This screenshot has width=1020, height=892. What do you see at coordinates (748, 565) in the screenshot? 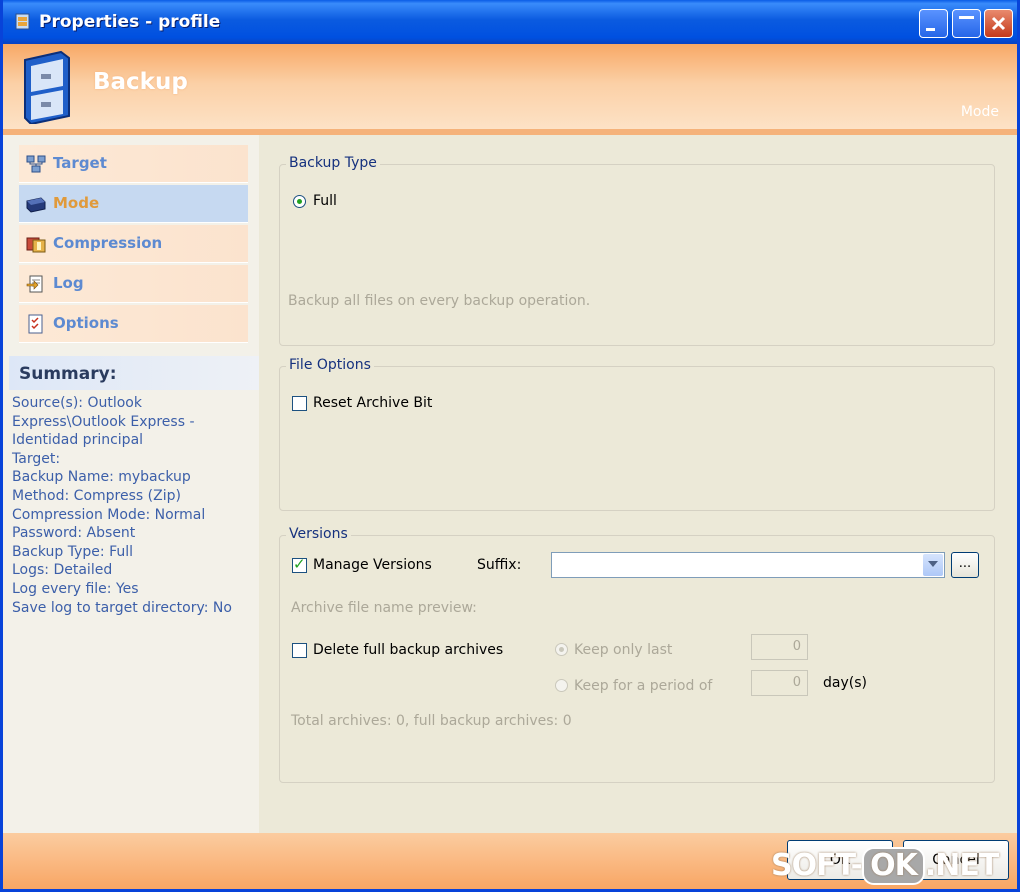
I see `suffix-combobox` at bounding box center [748, 565].